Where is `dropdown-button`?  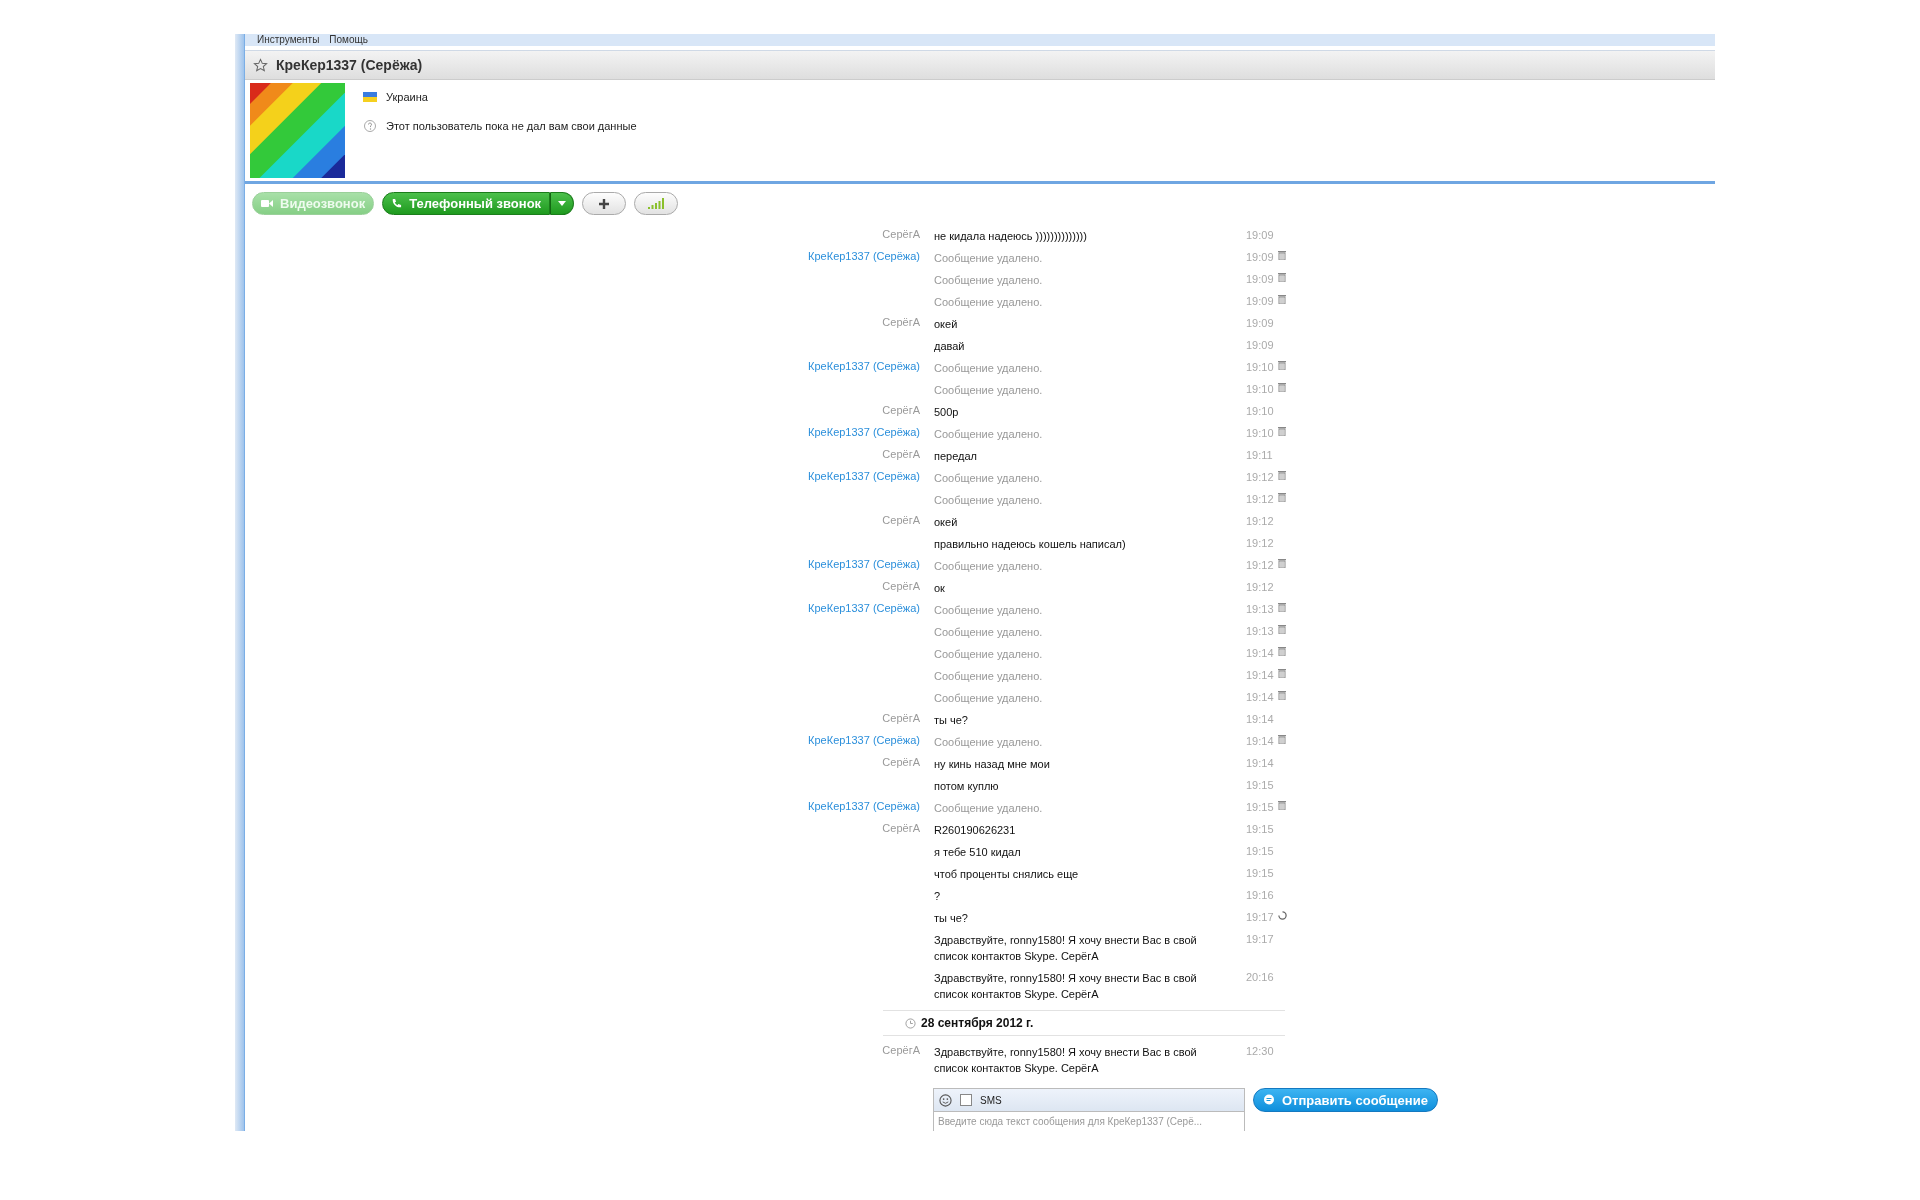 dropdown-button is located at coordinates (562, 203).